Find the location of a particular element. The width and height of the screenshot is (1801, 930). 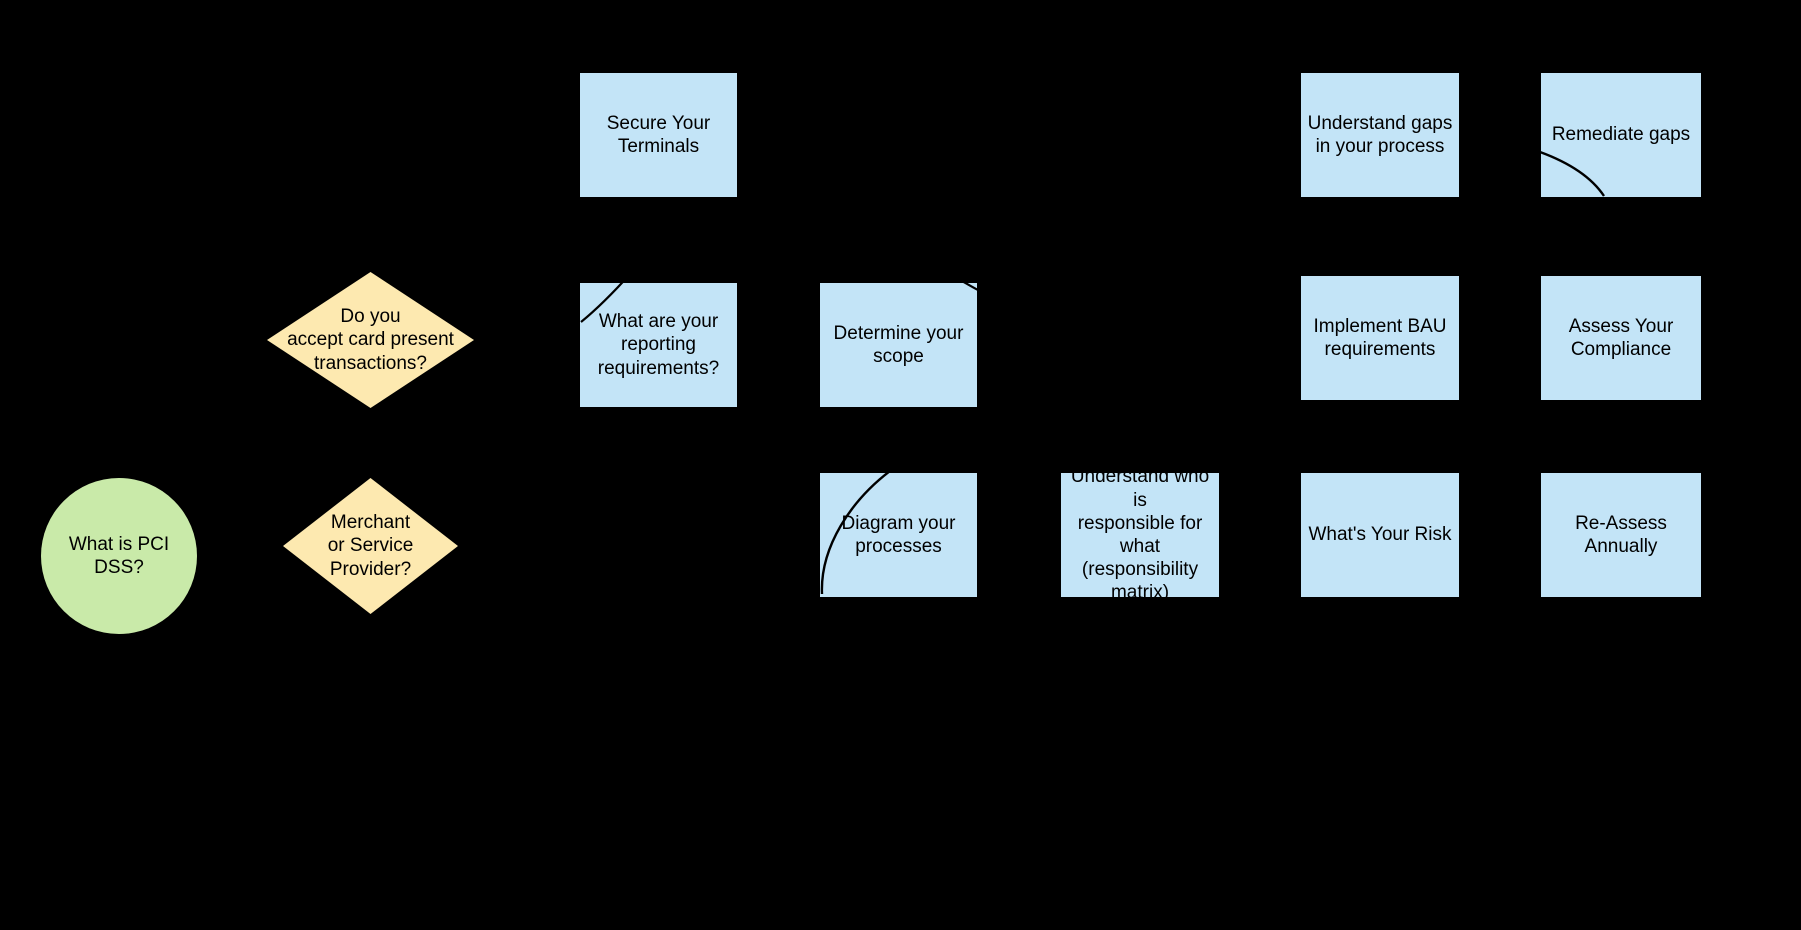

node-label: What's Your Risk is located at coordinates (1380, 535).